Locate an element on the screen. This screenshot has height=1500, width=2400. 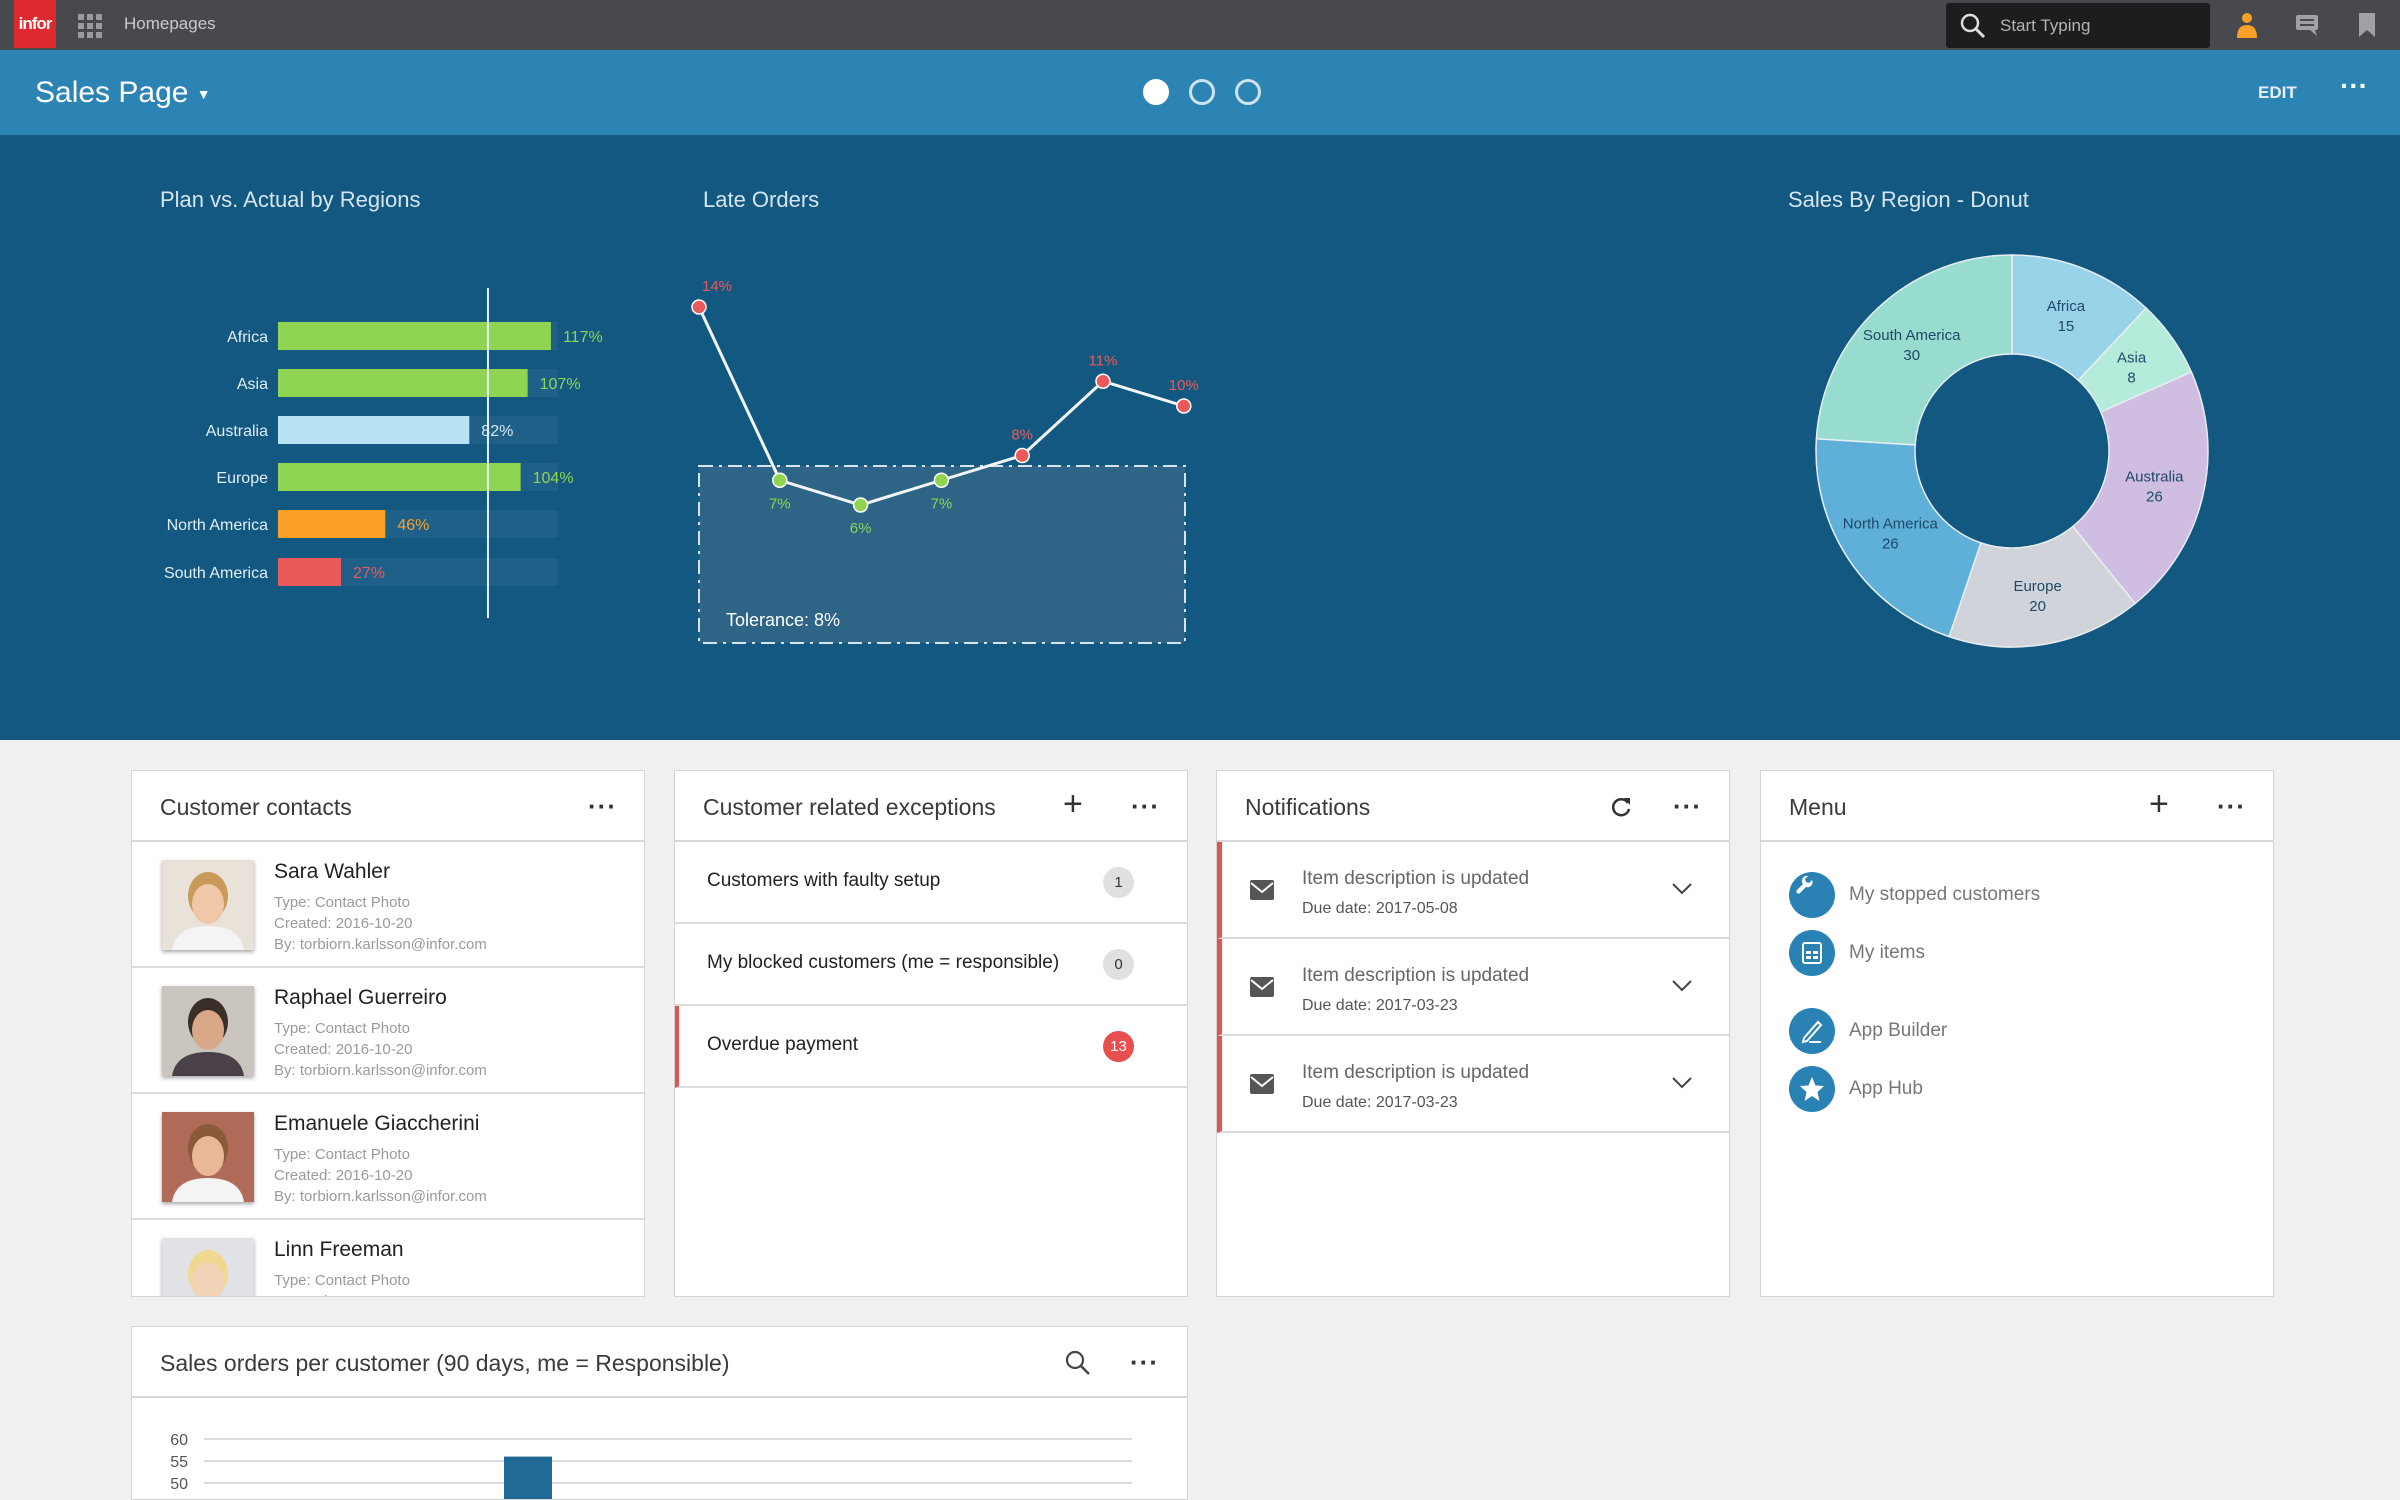
y-tick-label: 55 is located at coordinates (179, 1462).